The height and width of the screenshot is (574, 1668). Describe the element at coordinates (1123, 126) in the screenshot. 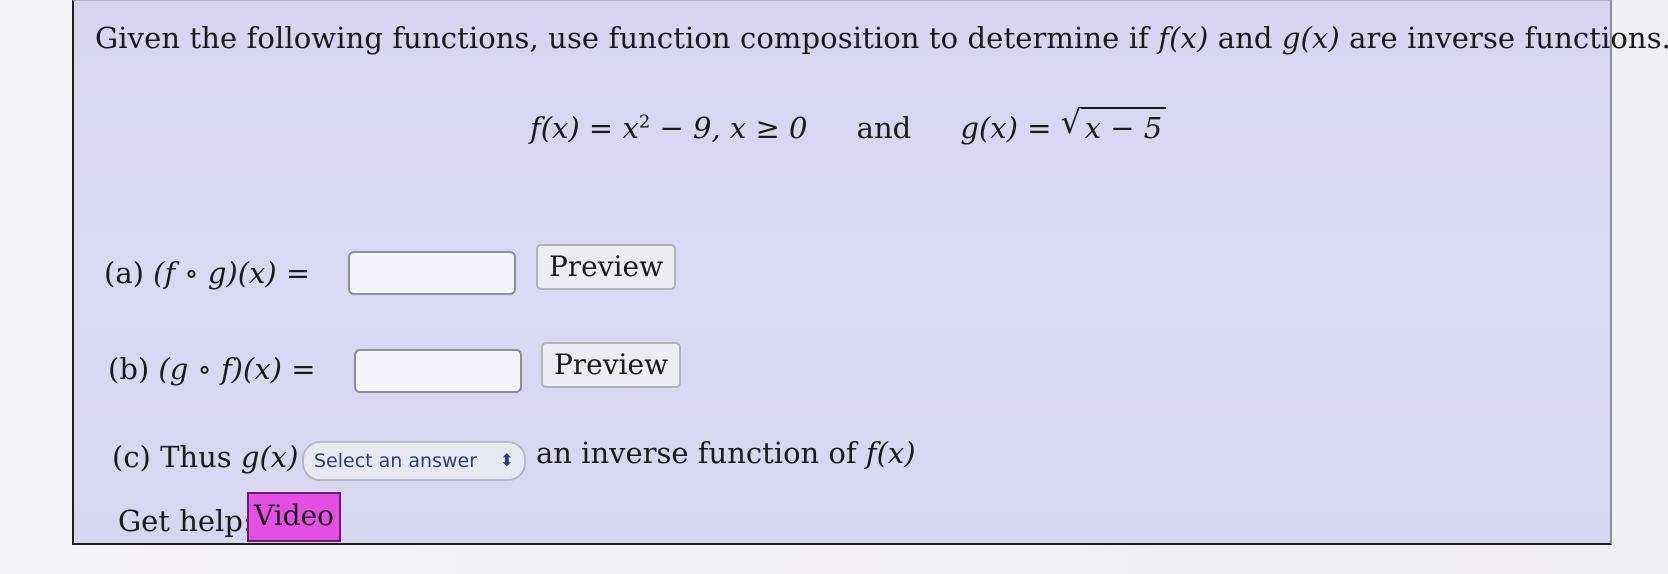

I see `g-radicand: x − 5` at that location.